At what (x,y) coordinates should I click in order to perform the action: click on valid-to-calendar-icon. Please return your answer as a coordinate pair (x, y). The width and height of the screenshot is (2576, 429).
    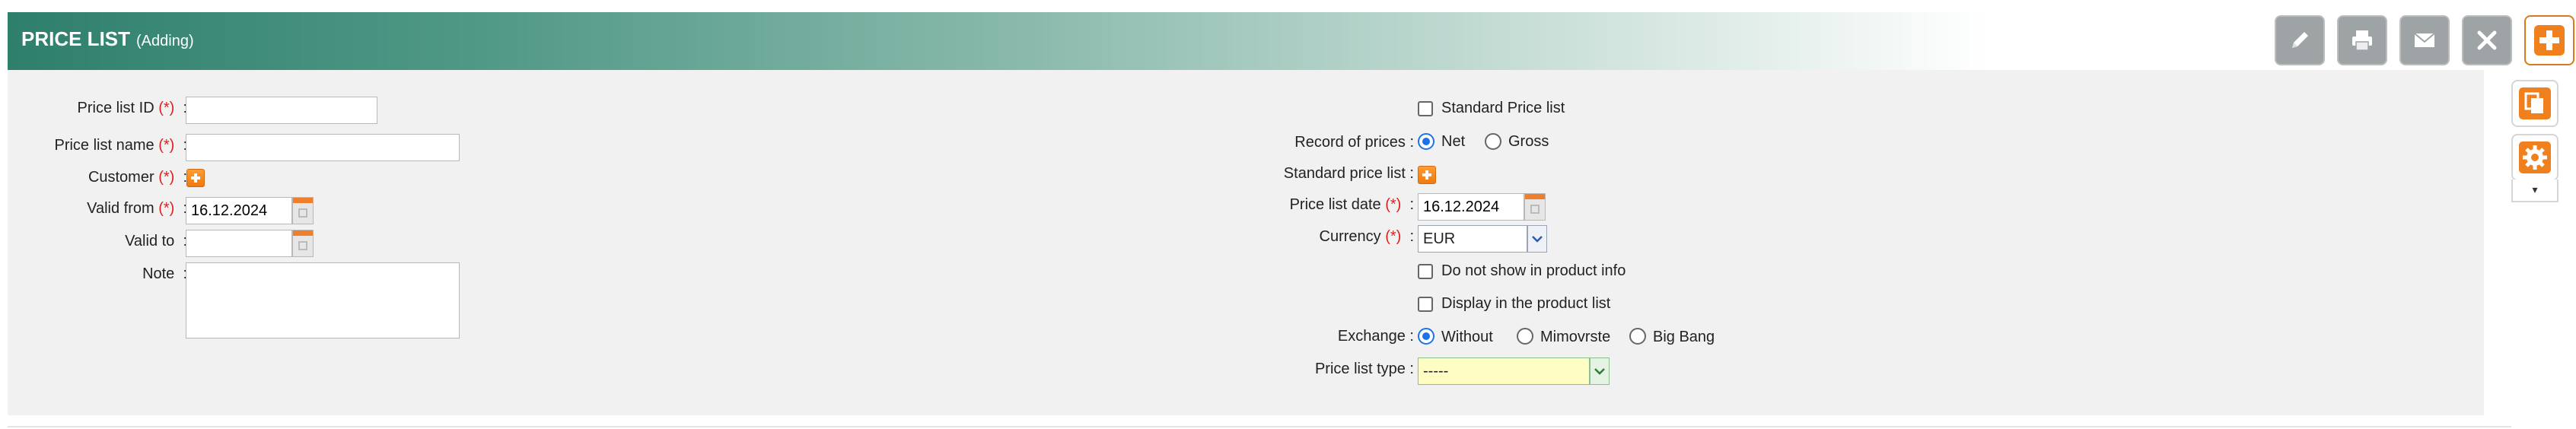
    Looking at the image, I should click on (303, 243).